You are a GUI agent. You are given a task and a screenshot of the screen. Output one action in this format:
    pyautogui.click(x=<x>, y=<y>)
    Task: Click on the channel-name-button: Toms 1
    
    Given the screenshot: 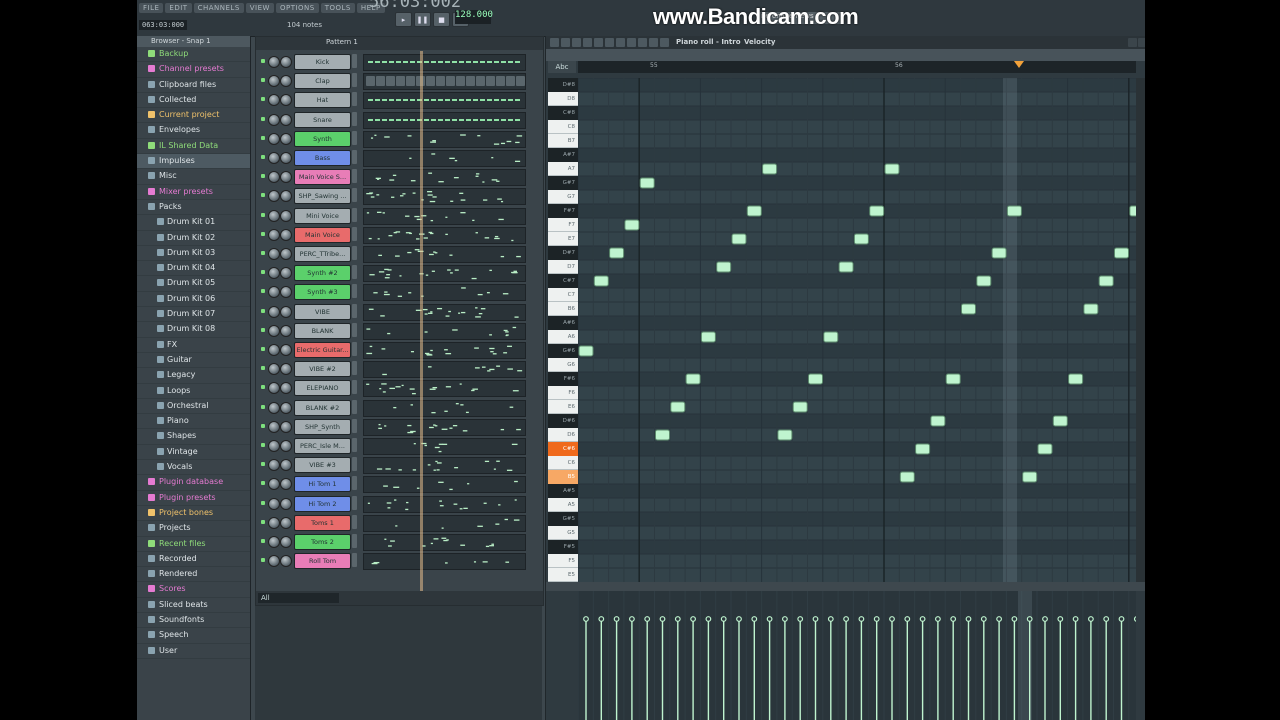 What is the action you would take?
    pyautogui.click(x=322, y=522)
    